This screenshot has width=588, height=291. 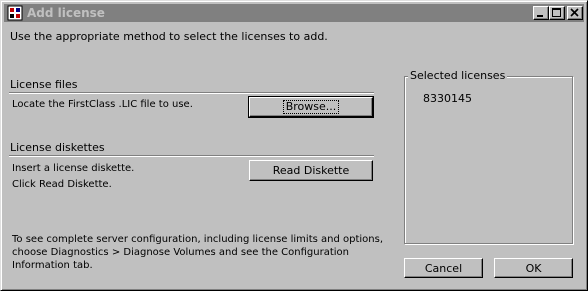 I want to click on maximize-icon, so click(x=556, y=12).